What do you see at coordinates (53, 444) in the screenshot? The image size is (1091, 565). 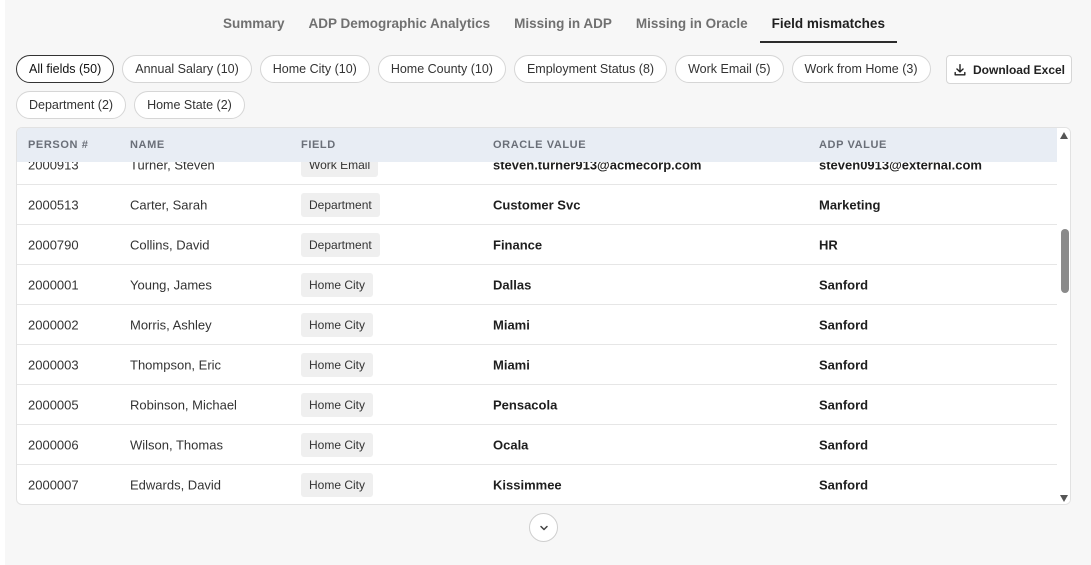 I see `person-number: 2000006` at bounding box center [53, 444].